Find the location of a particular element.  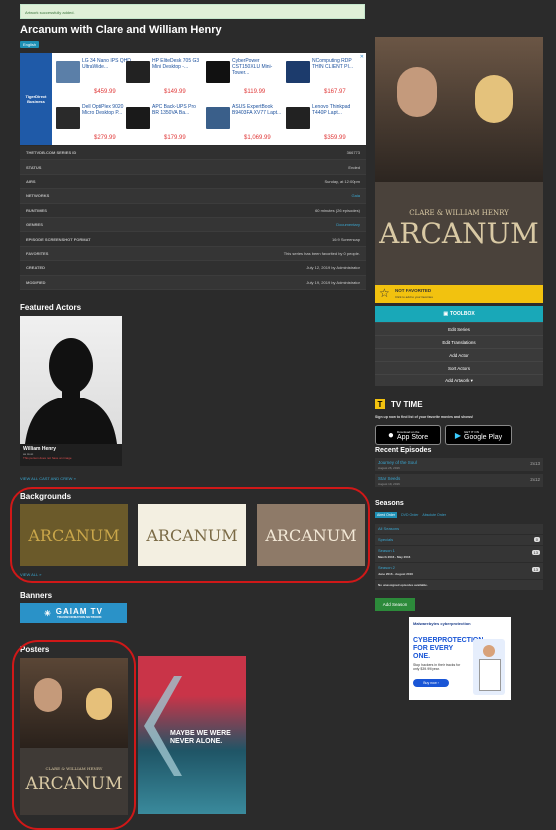

ad-brand-logo: TigerDirect Business is located at coordinates (36, 99).